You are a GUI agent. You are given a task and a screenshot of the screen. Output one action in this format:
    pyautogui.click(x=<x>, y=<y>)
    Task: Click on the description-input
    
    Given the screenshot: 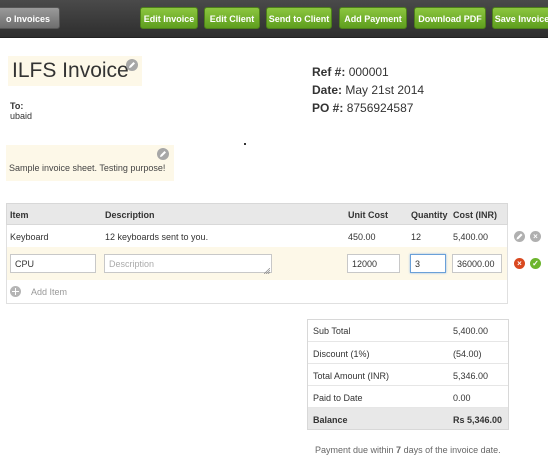 What is the action you would take?
    pyautogui.click(x=188, y=263)
    